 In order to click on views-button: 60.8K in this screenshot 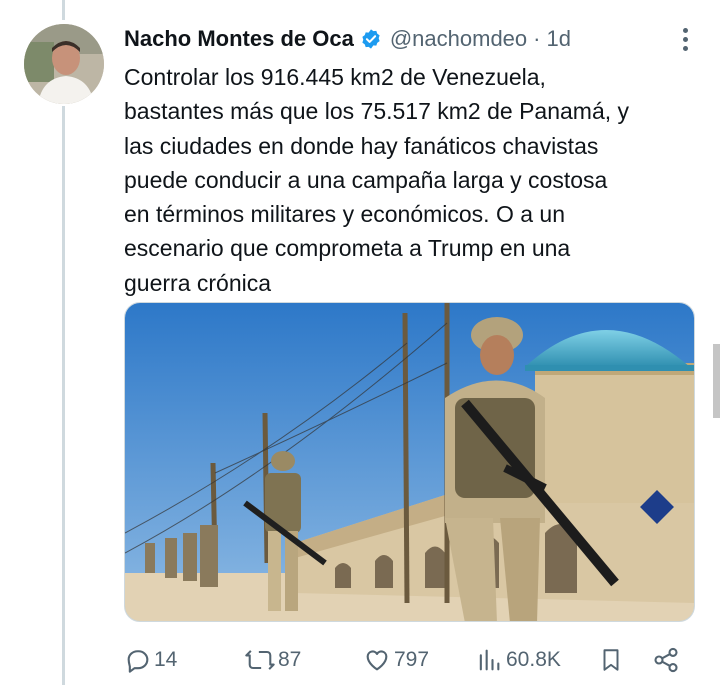, I will do `click(517, 660)`.